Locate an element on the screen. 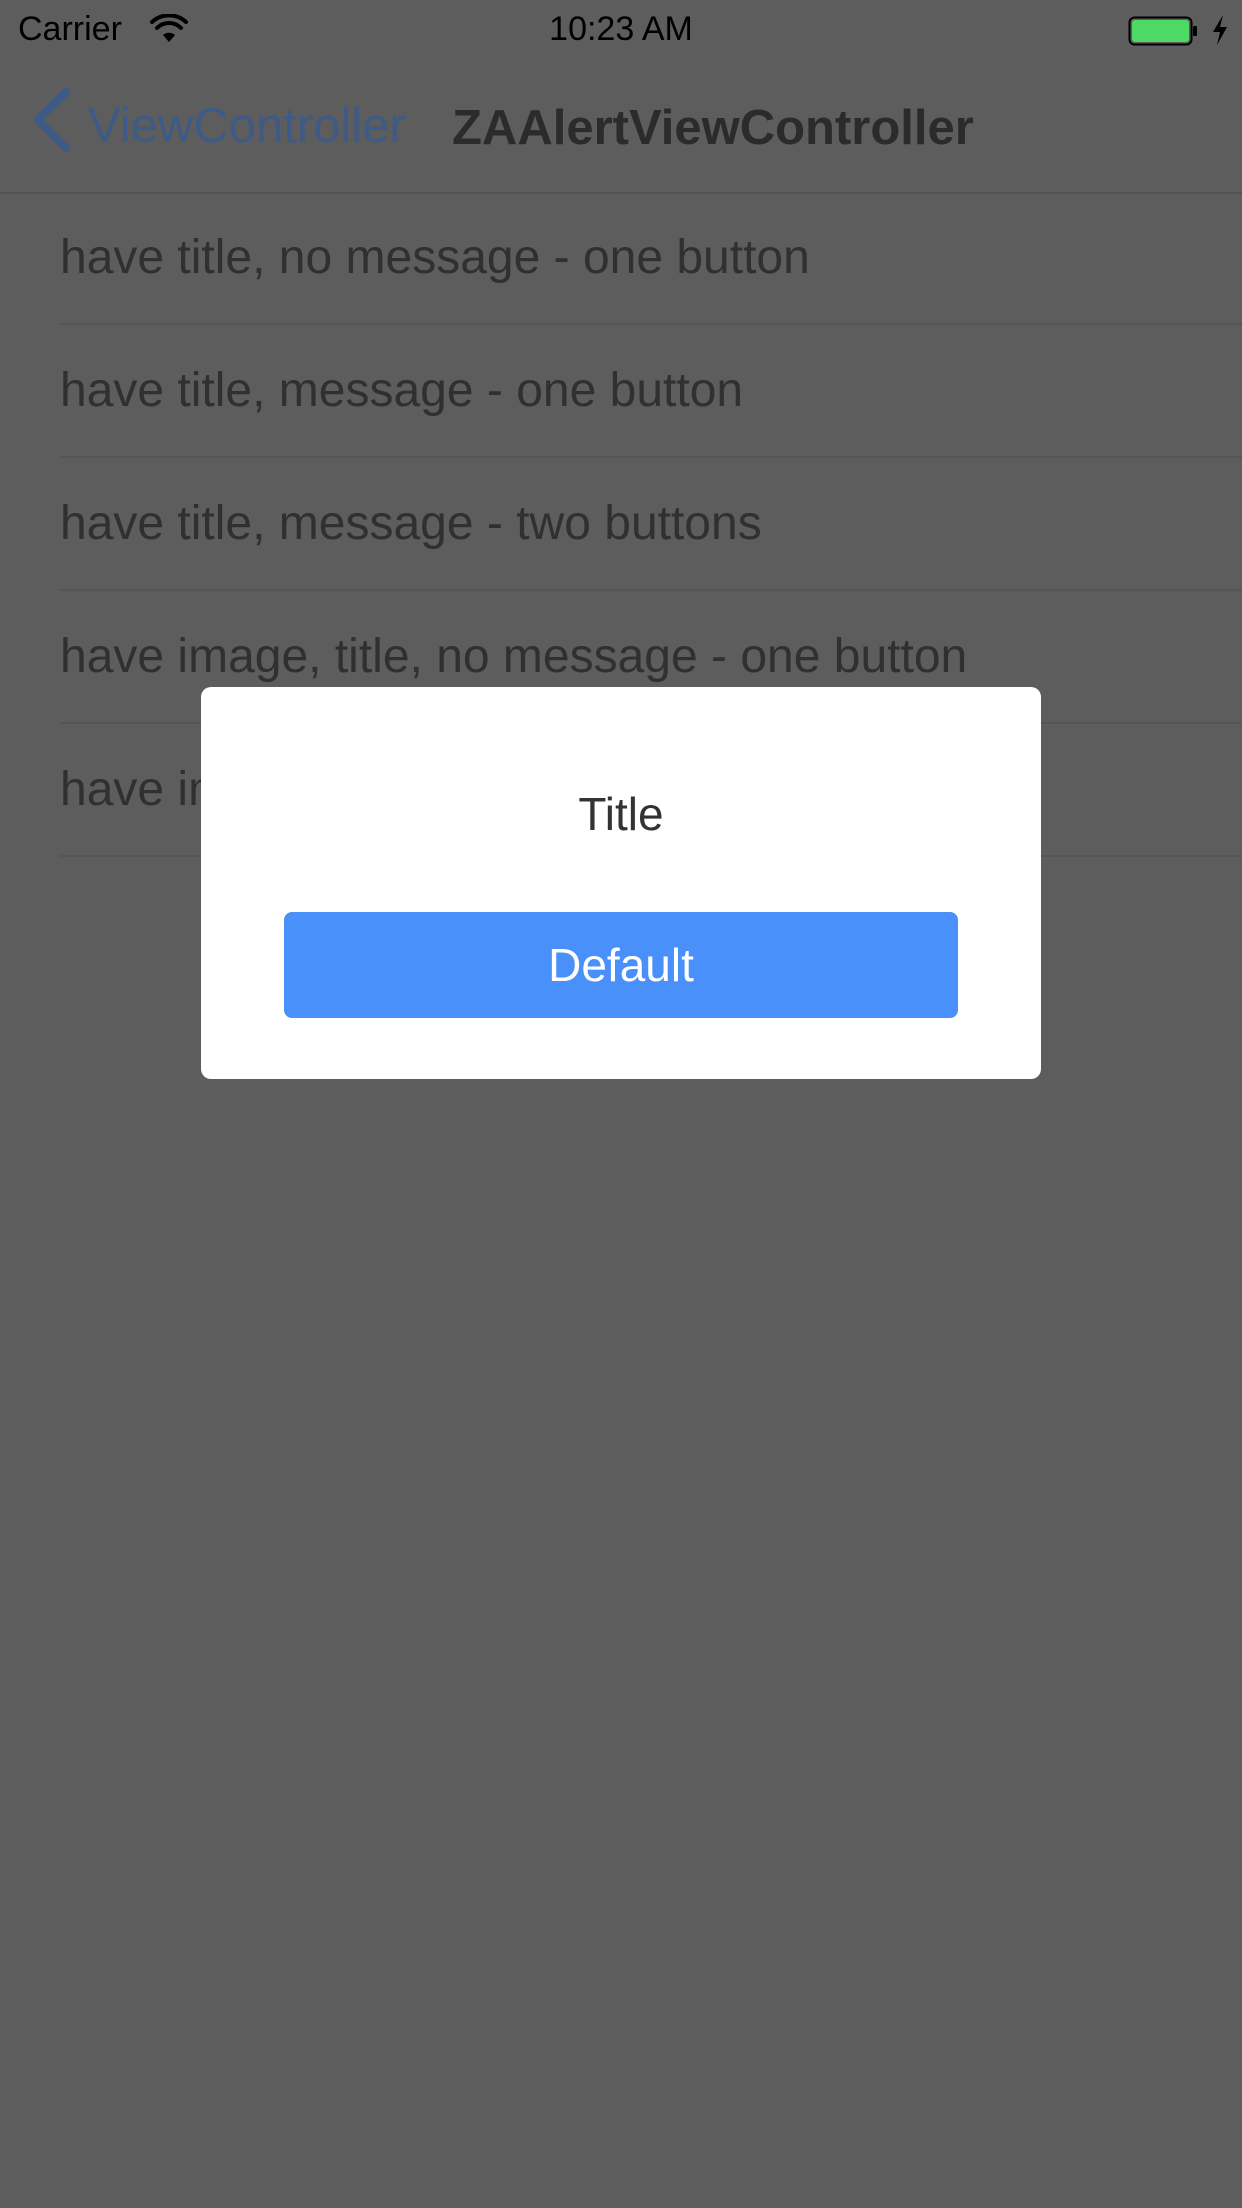 The image size is (1242, 2208). navigation-bar: ViewController ZAAlertViewController is located at coordinates (621, 127).